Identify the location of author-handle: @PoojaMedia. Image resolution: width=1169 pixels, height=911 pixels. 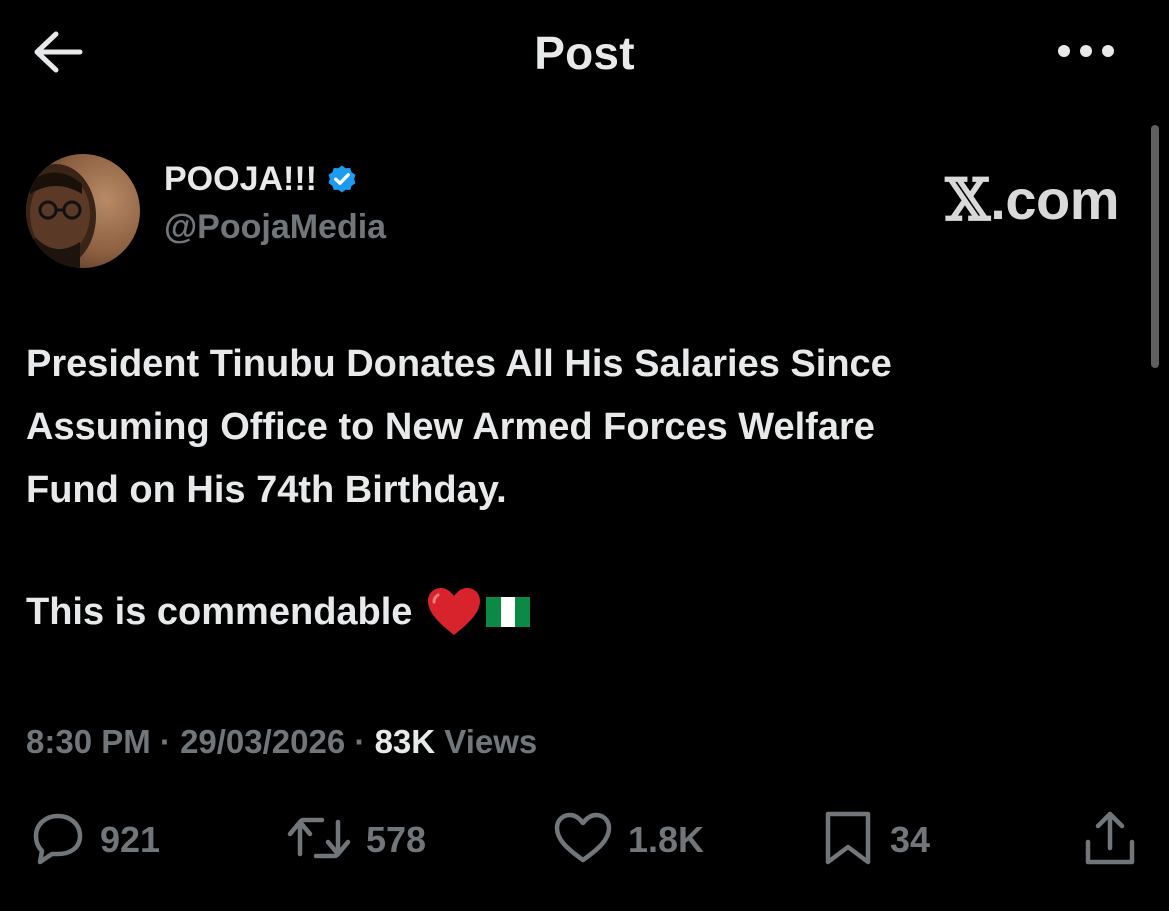
(275, 227).